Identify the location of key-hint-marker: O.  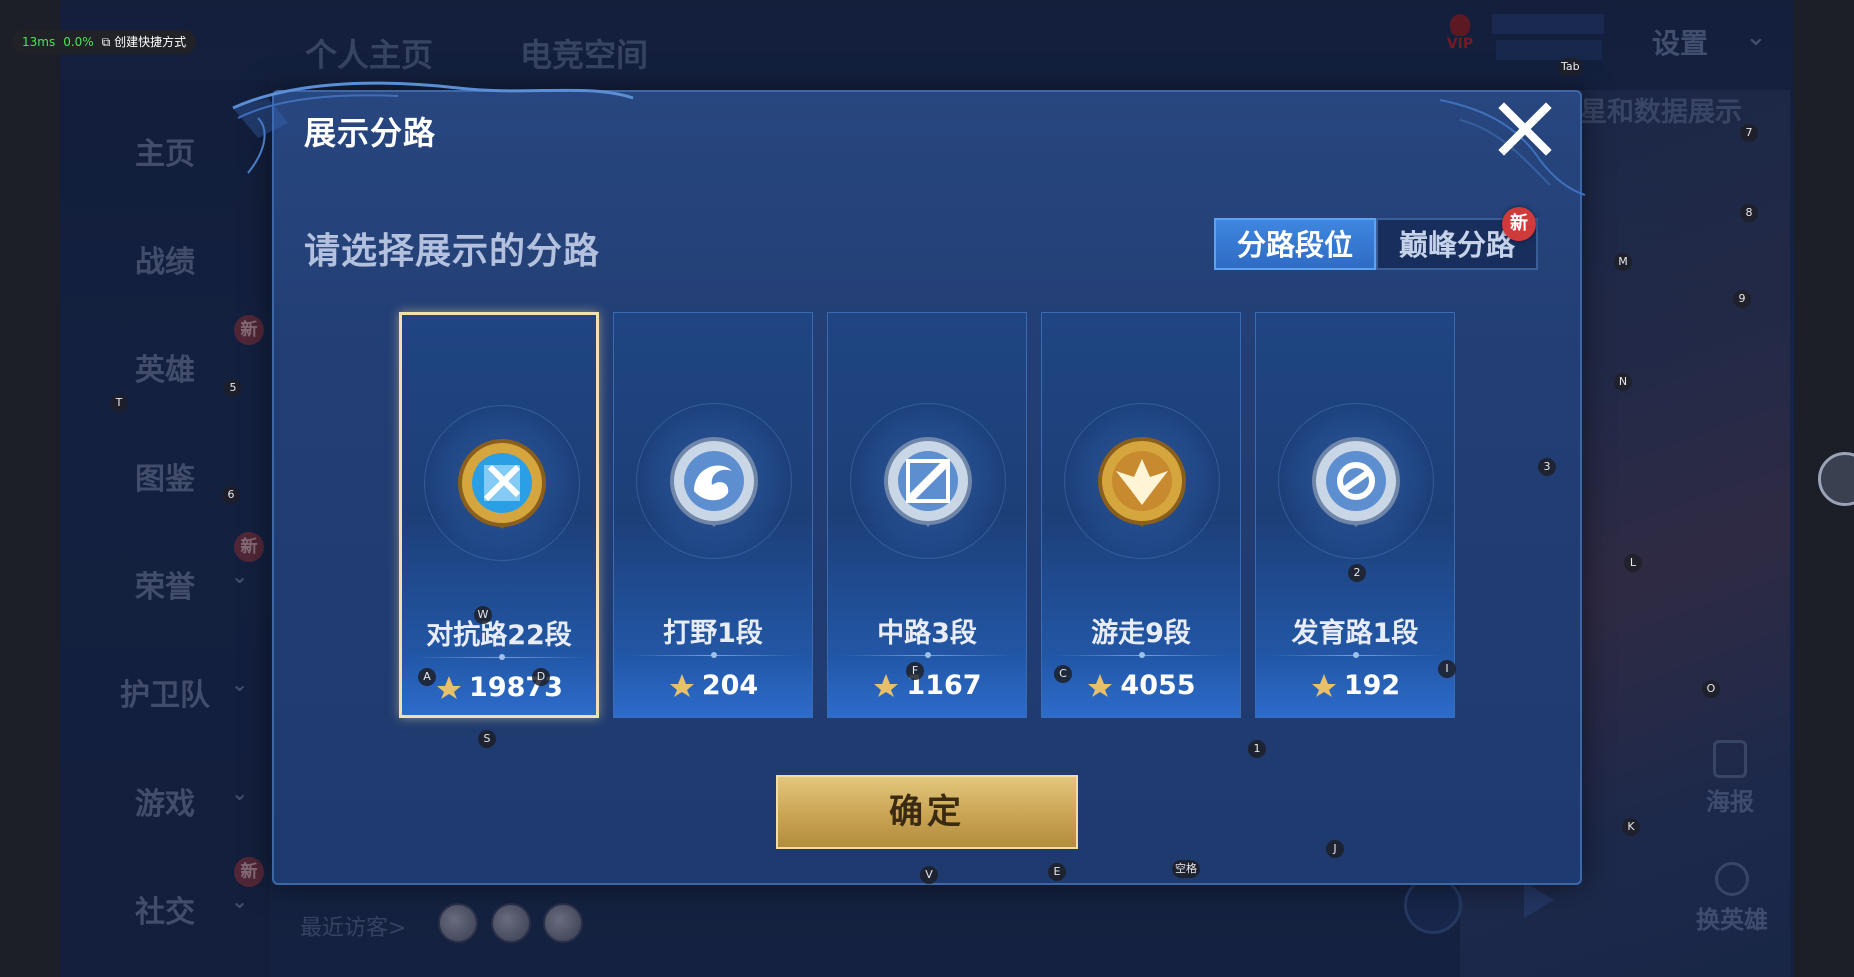
(1711, 689).